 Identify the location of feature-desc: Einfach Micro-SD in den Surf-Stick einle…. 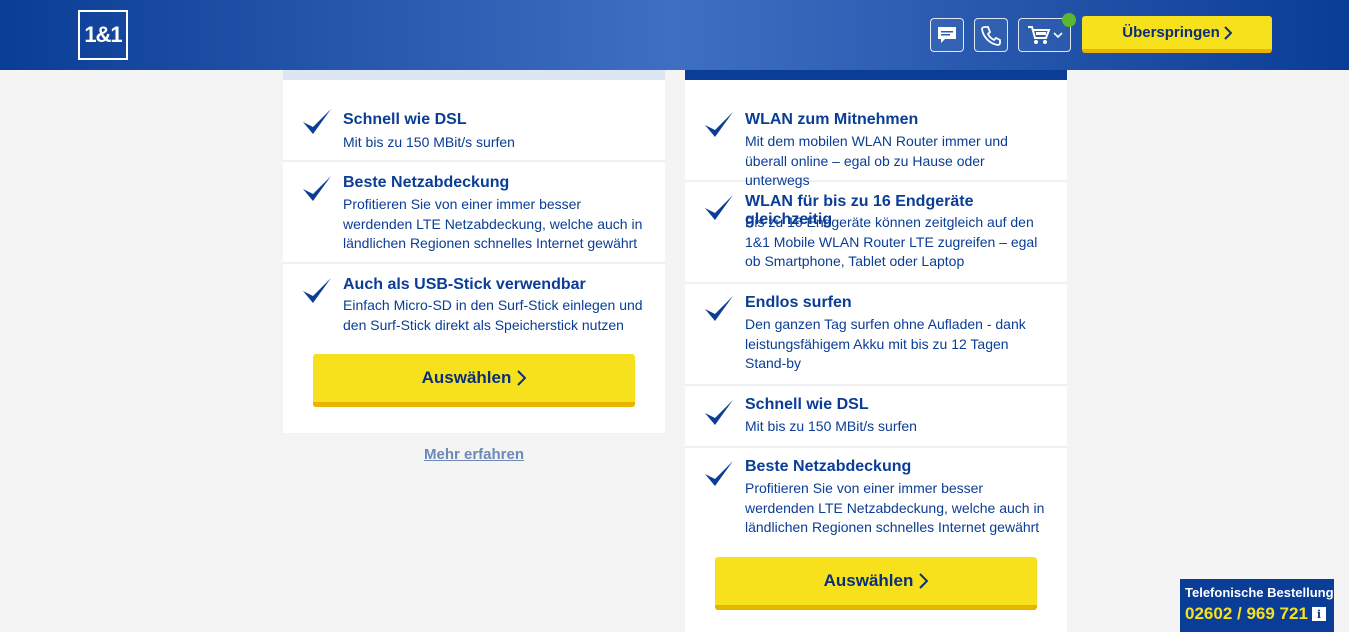
(493, 315).